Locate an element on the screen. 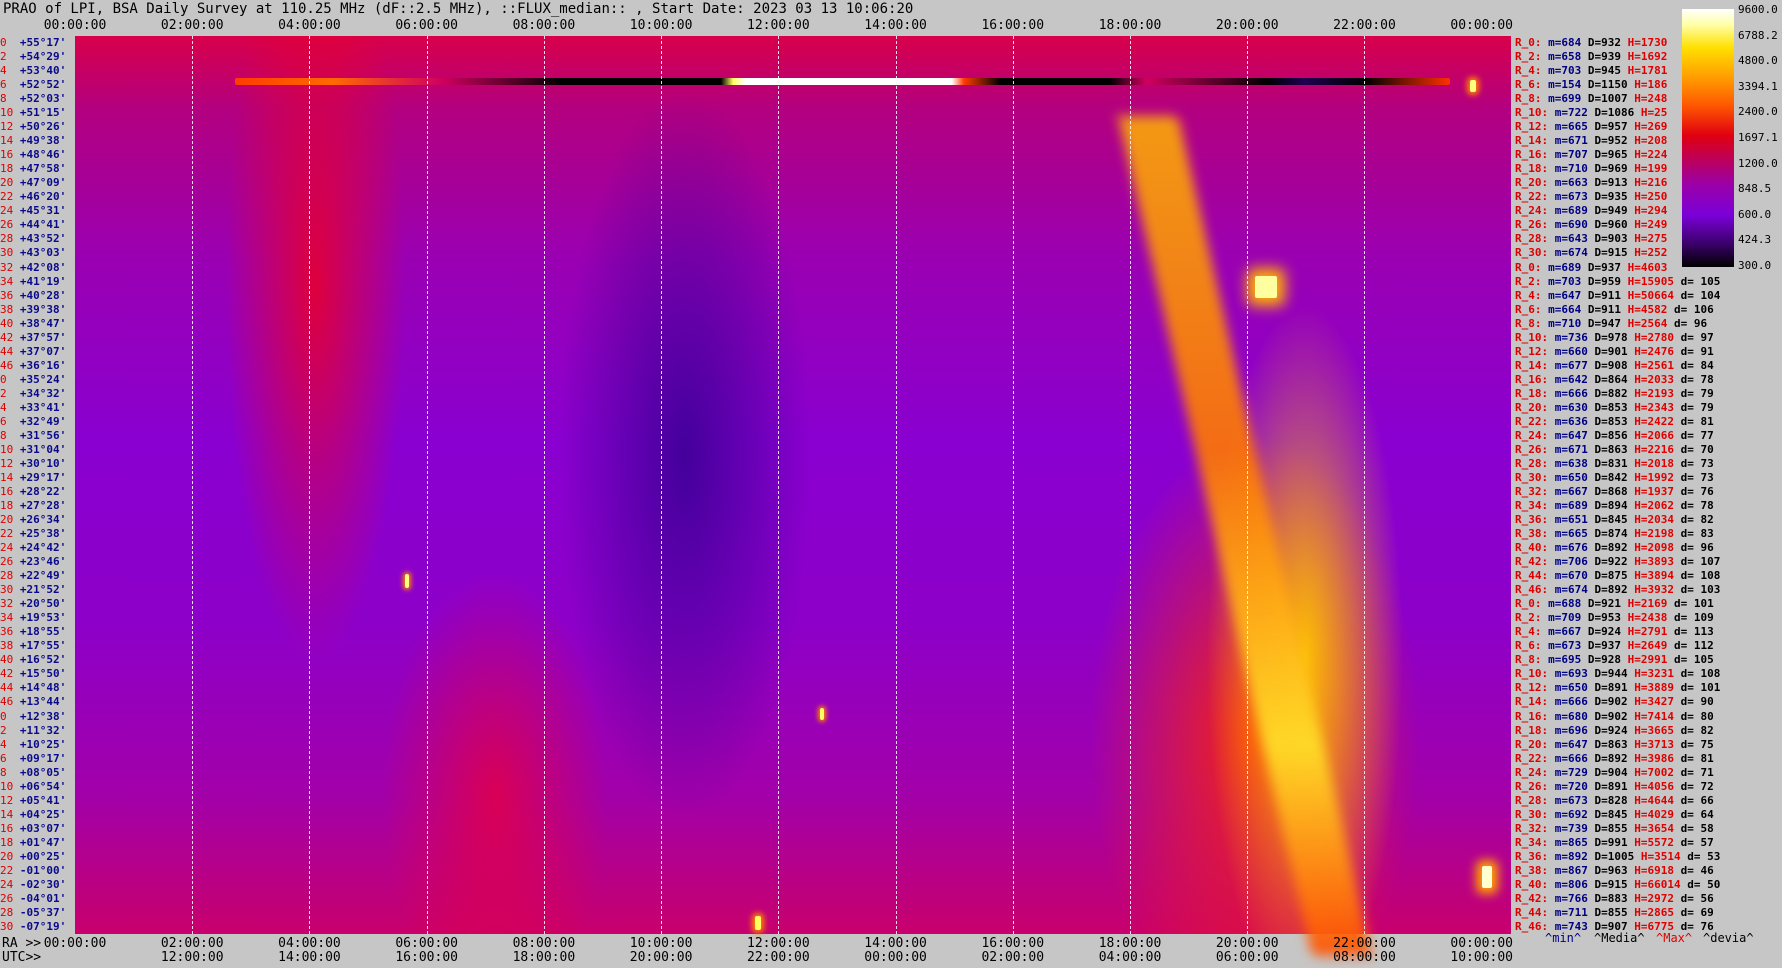  declination-value: +25°38' is located at coordinates (43, 534).